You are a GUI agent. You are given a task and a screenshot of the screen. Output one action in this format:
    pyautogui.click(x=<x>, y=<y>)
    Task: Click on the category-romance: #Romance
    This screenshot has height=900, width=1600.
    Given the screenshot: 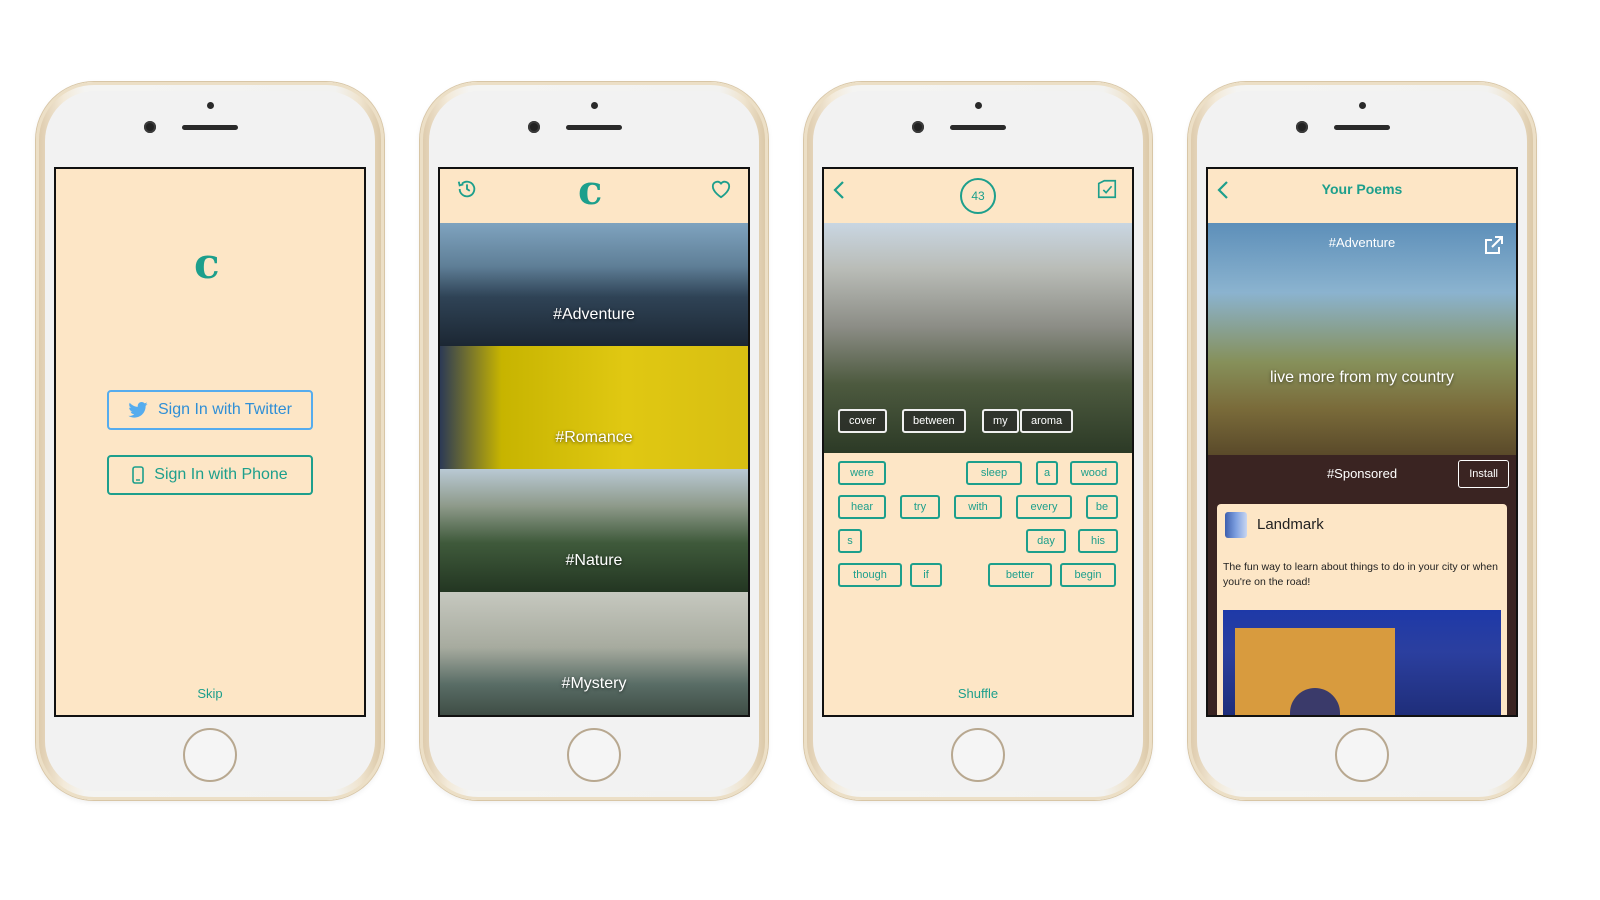 What is the action you would take?
    pyautogui.click(x=594, y=407)
    